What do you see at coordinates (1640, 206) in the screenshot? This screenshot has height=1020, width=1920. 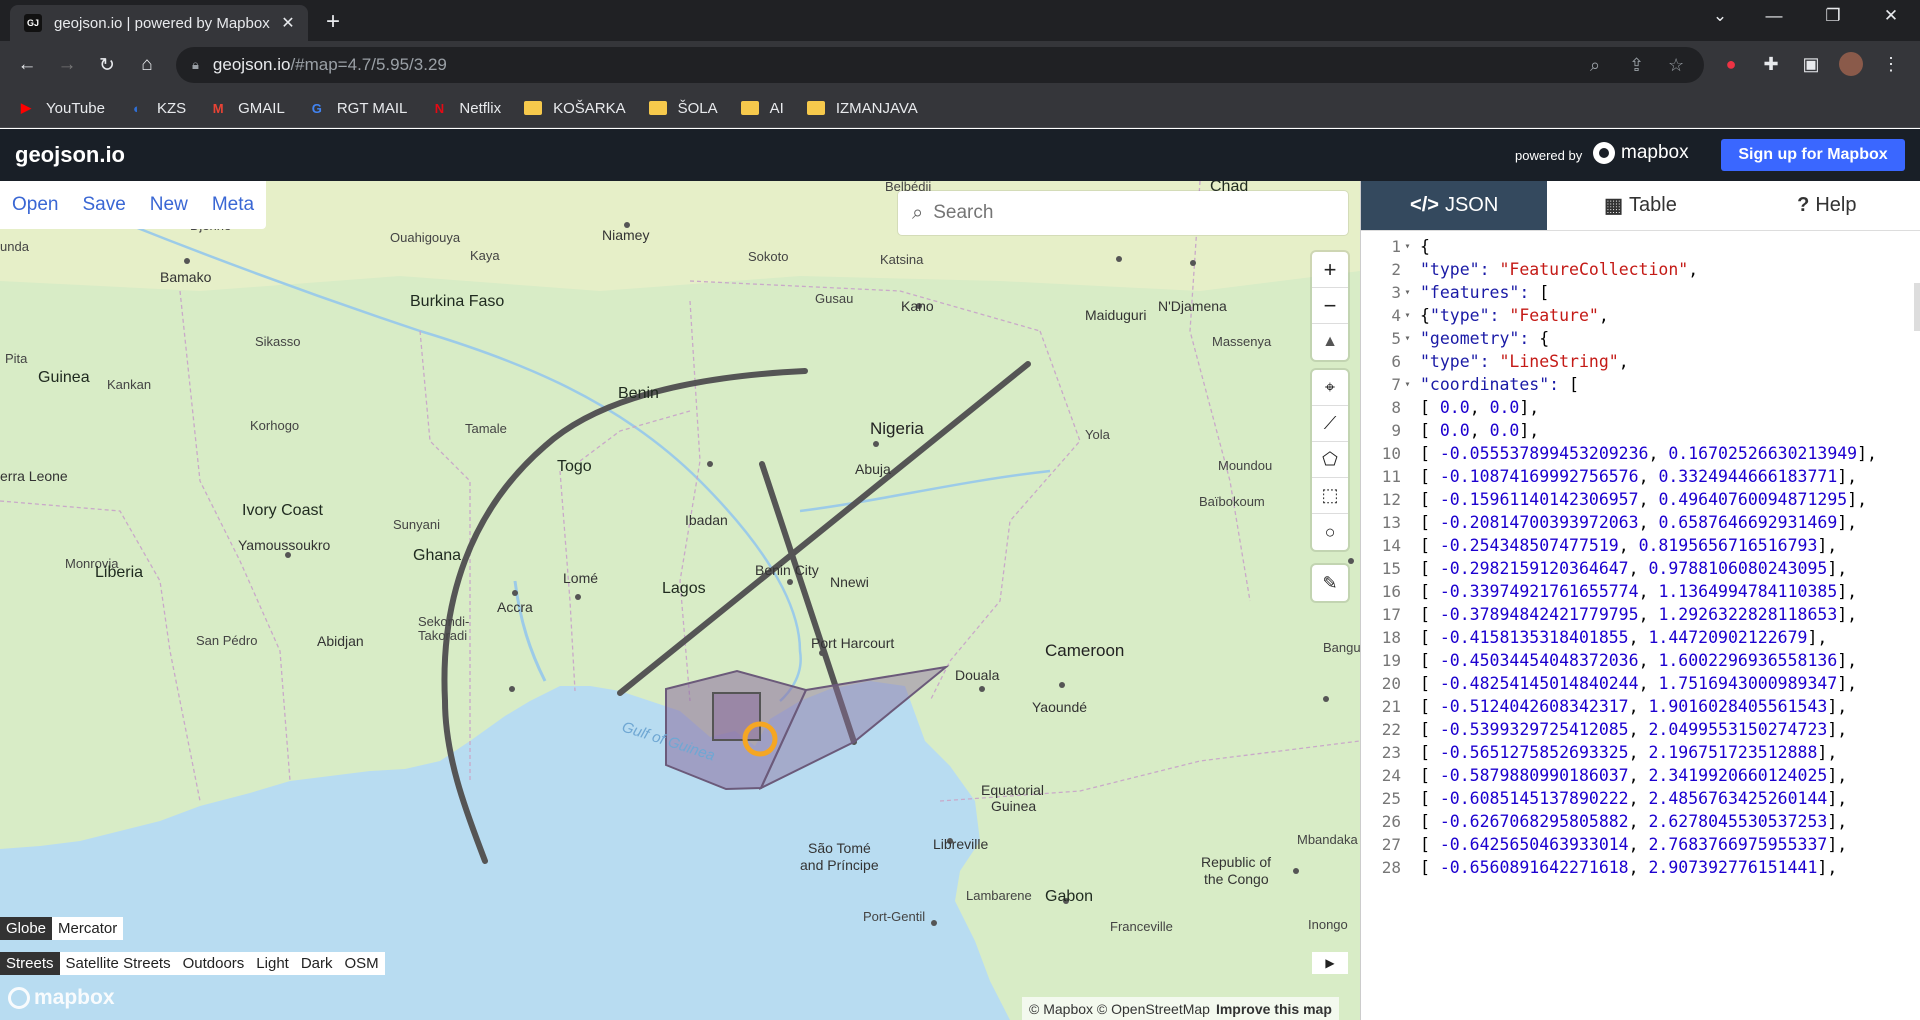 I see `tab-table: ▦ Table` at bounding box center [1640, 206].